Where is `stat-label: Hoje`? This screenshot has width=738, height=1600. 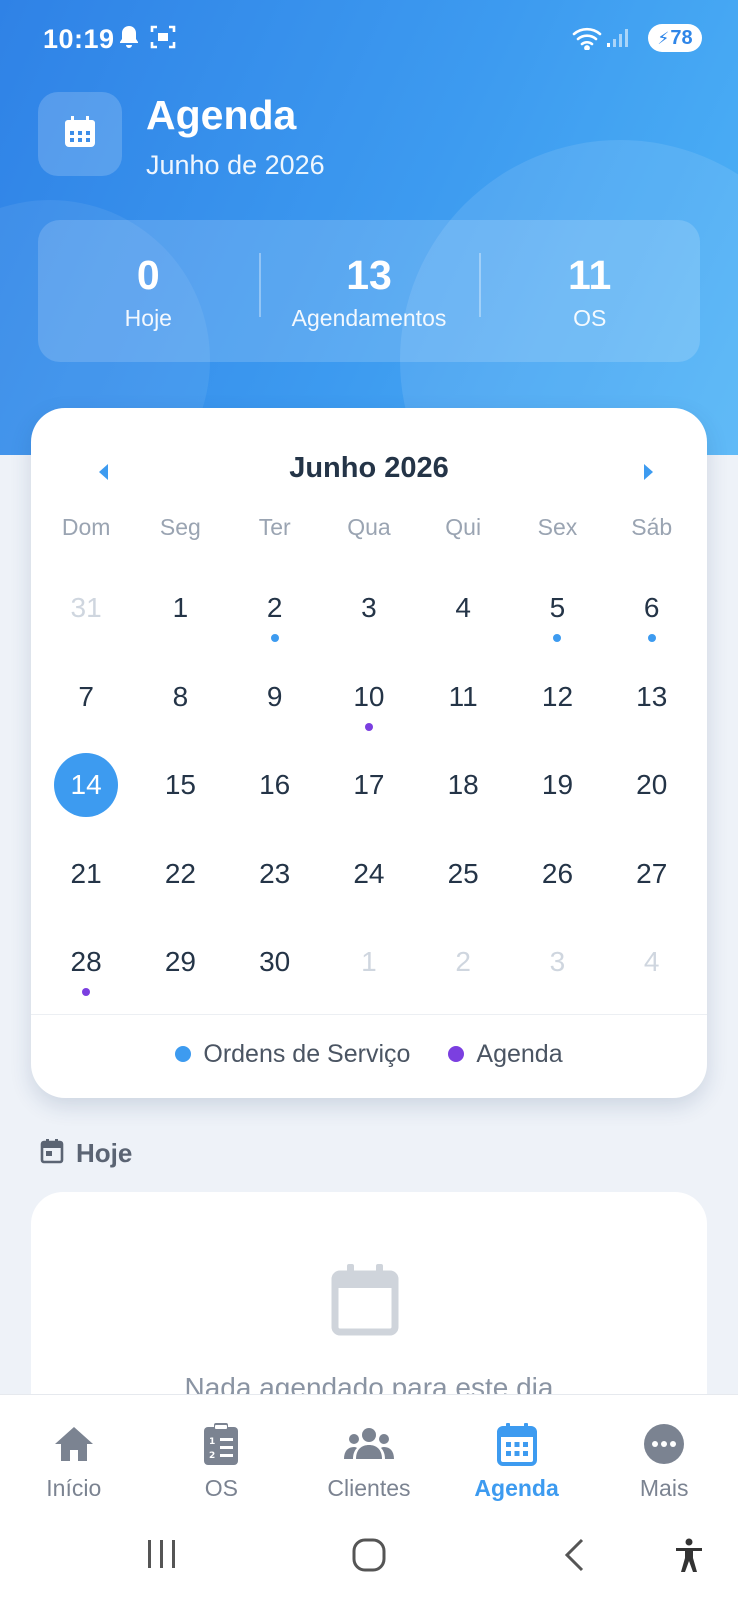
stat-label: Hoje is located at coordinates (148, 317).